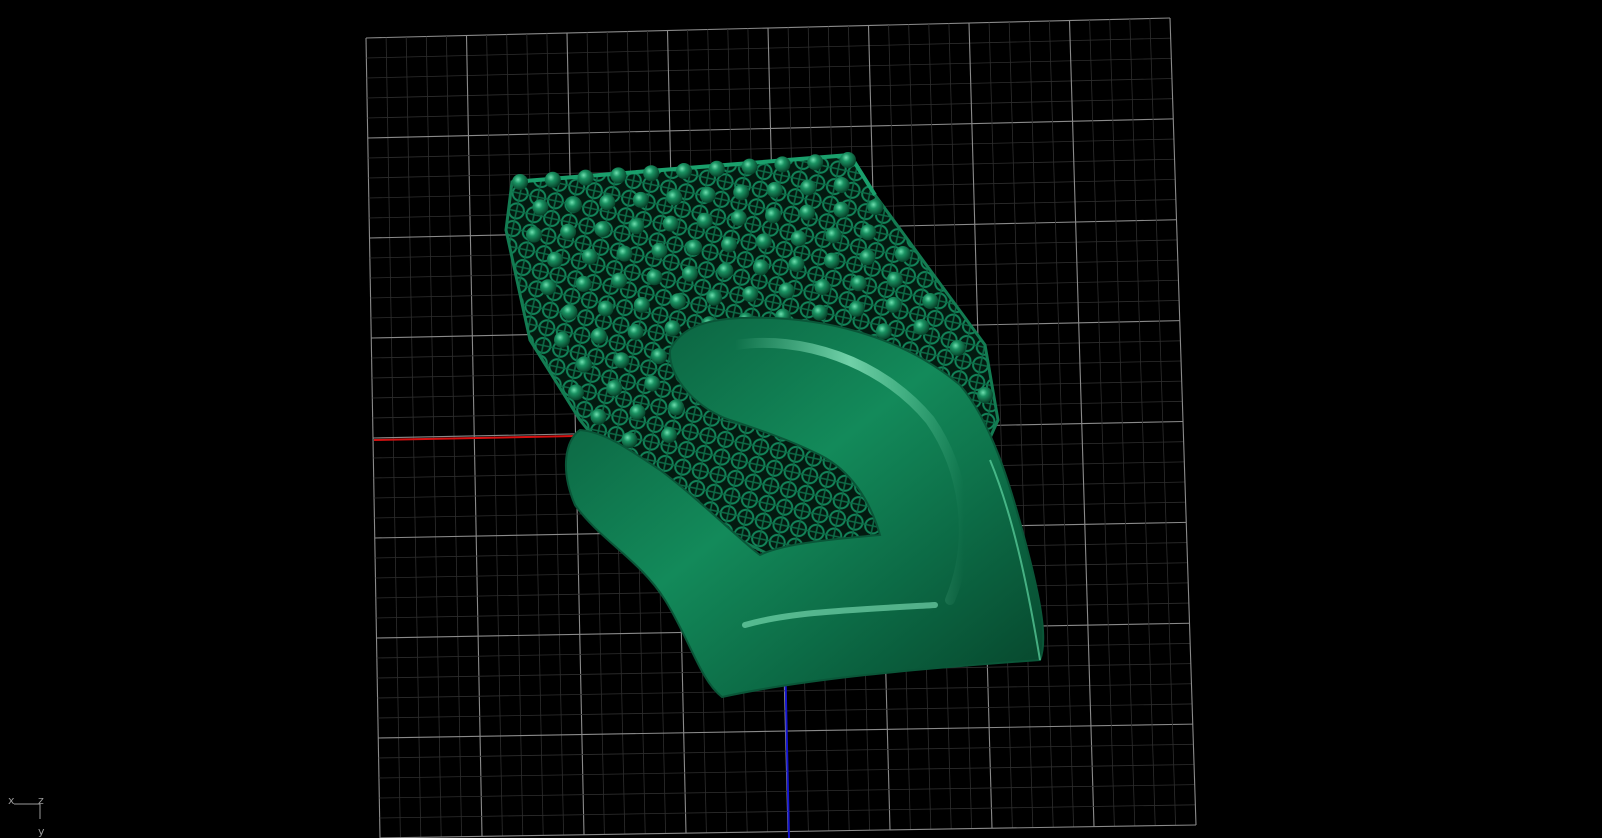  Describe the element at coordinates (11, 800) in the screenshot. I see `gizmo-x-label: x` at that location.